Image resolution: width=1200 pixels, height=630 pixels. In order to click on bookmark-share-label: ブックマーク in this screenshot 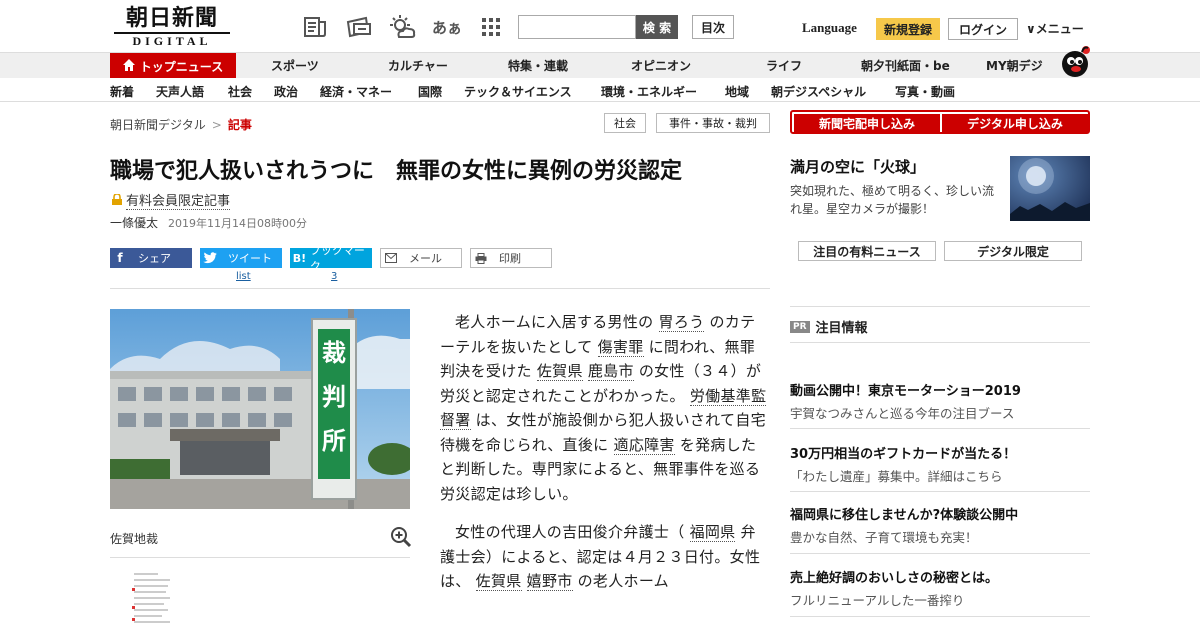, I will do `click(337, 258)`.